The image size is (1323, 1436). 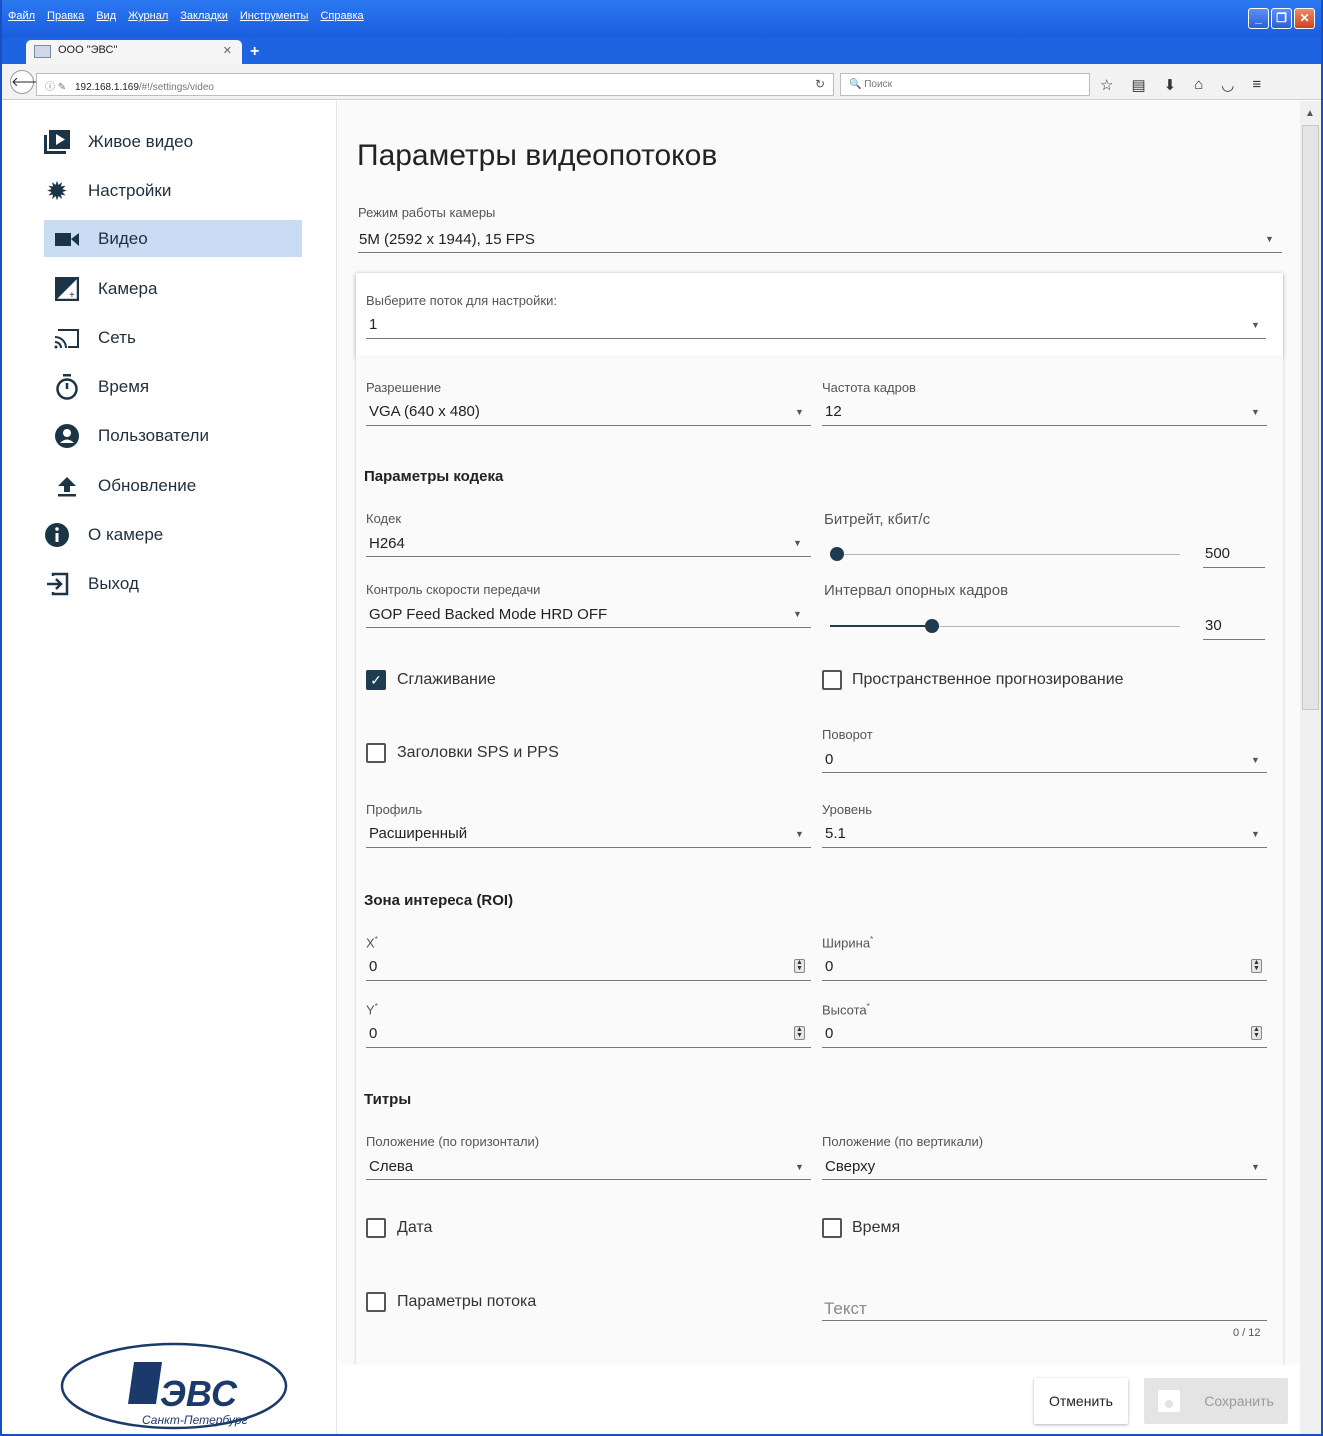 I want to click on roi-x-stepper-icon: ▲ ▼, so click(x=799, y=966).